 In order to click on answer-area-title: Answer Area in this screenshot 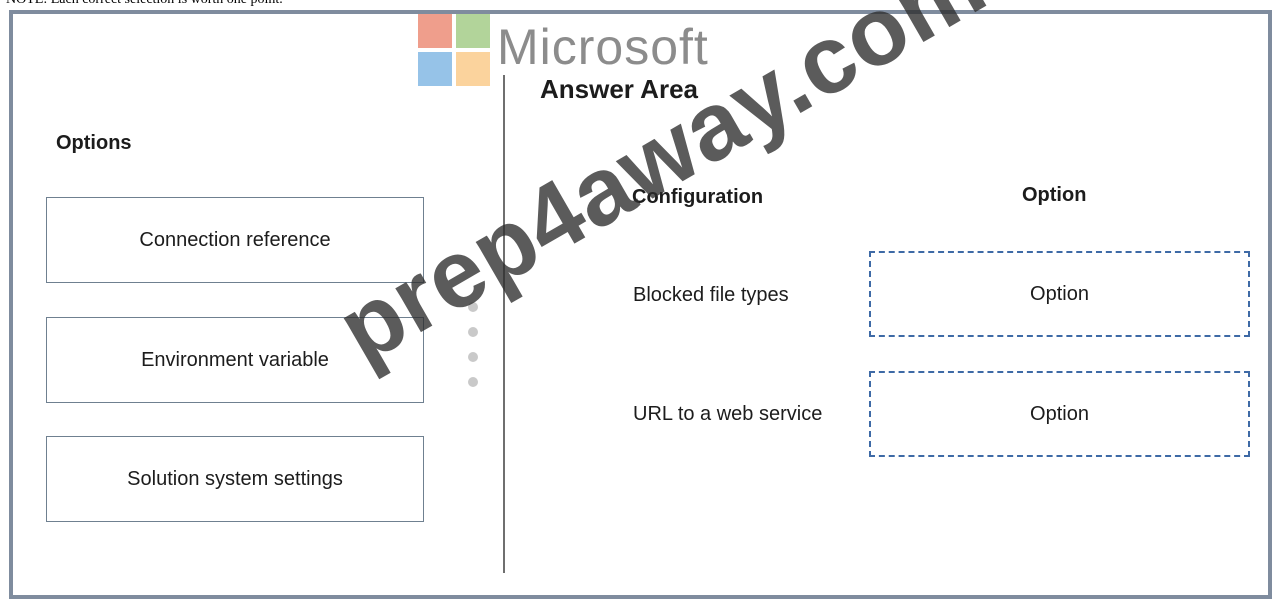, I will do `click(619, 89)`.